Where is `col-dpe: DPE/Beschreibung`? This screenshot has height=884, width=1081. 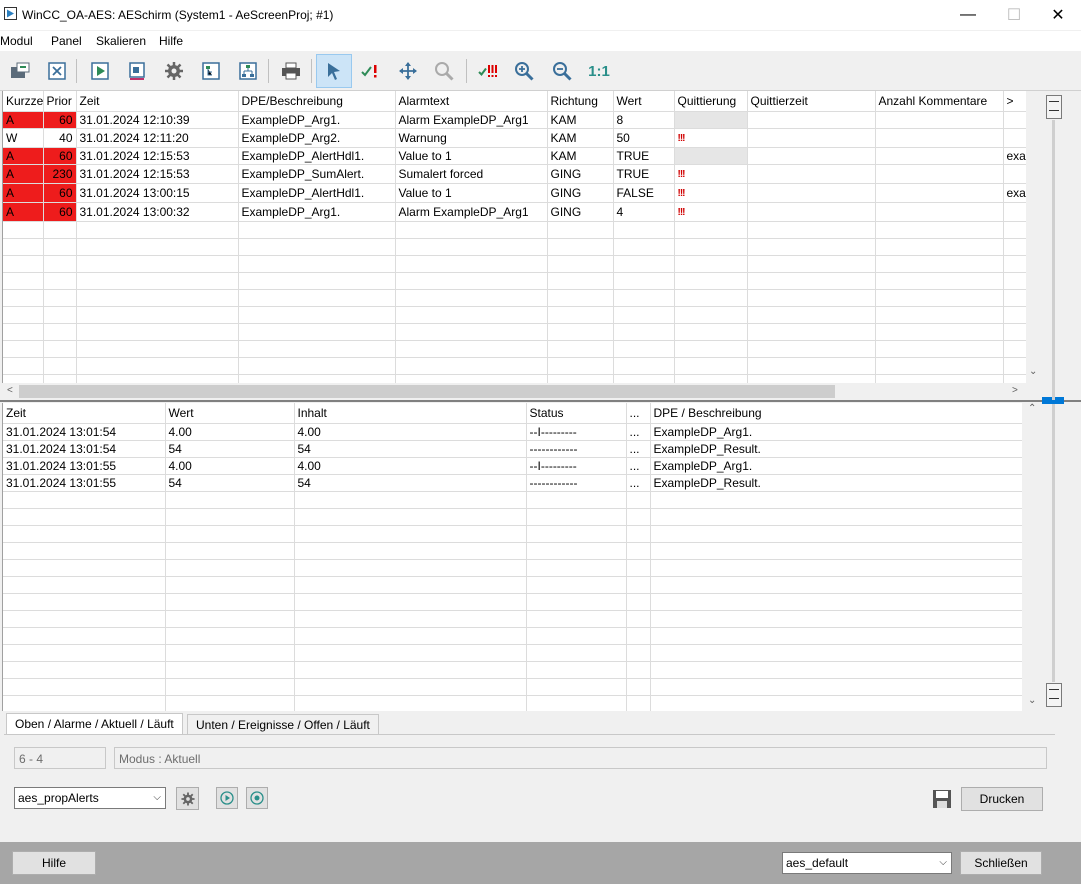
col-dpe: DPE/Beschreibung is located at coordinates (317, 101).